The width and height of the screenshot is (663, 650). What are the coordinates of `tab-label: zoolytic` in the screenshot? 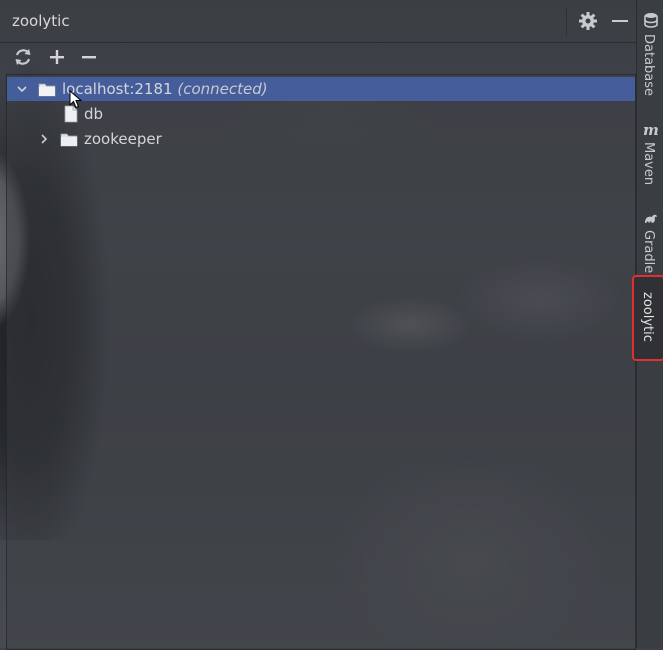 It's located at (647, 317).